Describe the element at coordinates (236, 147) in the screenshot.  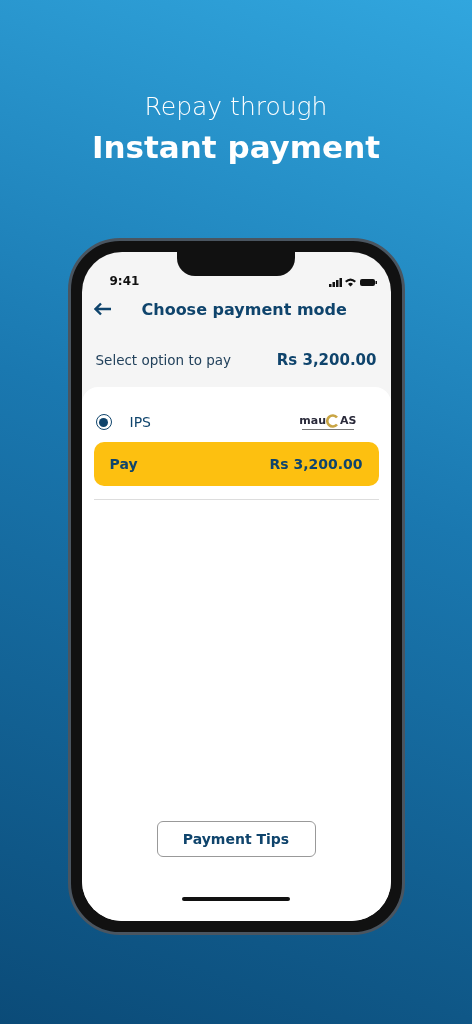
I see `headline-title: Instant payment` at that location.